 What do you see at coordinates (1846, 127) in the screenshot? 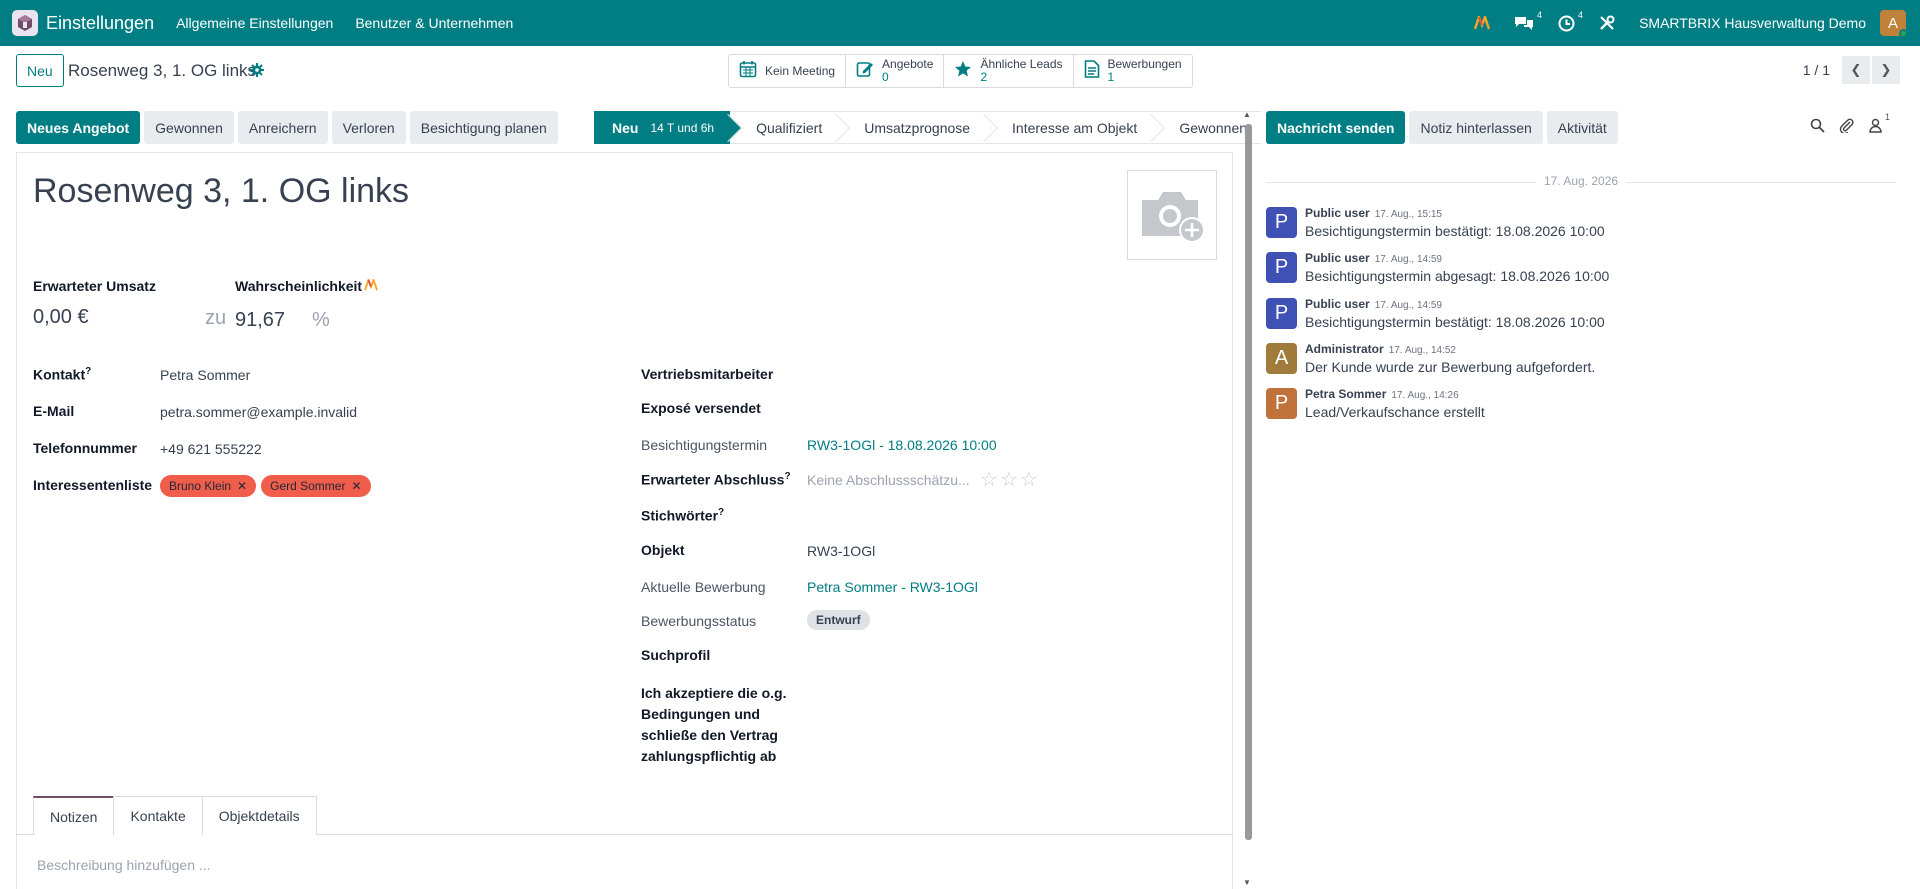
I see `attachment-icon` at bounding box center [1846, 127].